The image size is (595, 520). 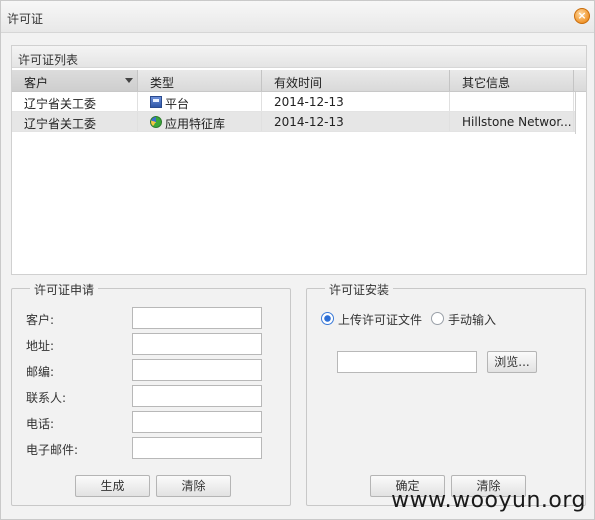 I want to click on address-field, so click(x=197, y=344).